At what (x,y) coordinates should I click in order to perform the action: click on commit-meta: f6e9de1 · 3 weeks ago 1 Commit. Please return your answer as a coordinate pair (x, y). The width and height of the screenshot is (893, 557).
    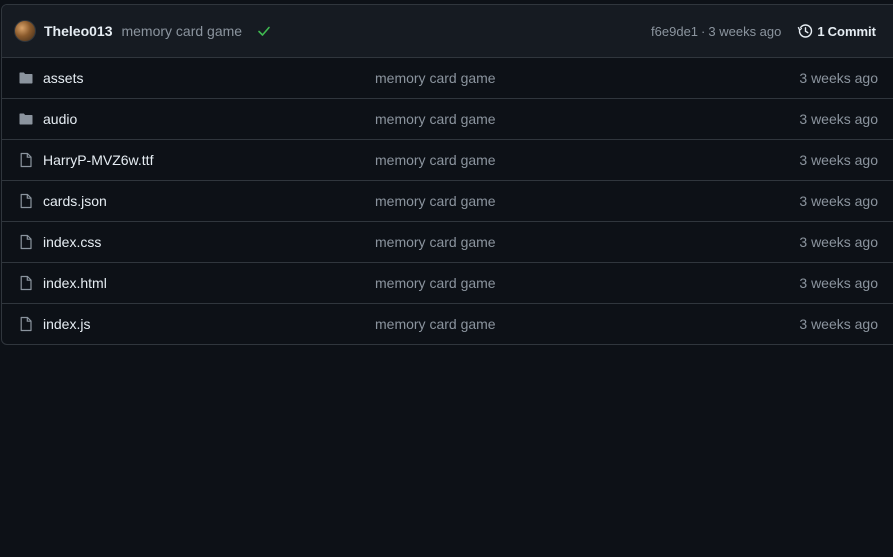
    Looking at the image, I should click on (763, 31).